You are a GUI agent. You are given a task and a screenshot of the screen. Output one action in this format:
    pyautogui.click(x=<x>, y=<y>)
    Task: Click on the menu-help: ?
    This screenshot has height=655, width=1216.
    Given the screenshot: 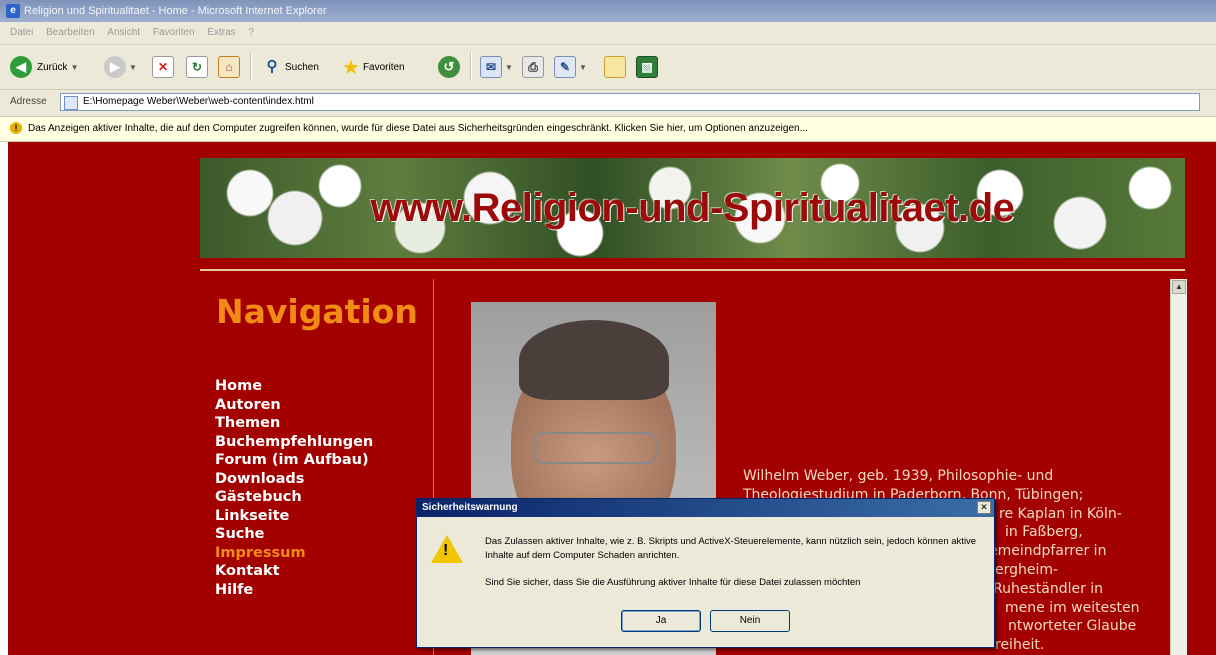 What is the action you would take?
    pyautogui.click(x=251, y=33)
    